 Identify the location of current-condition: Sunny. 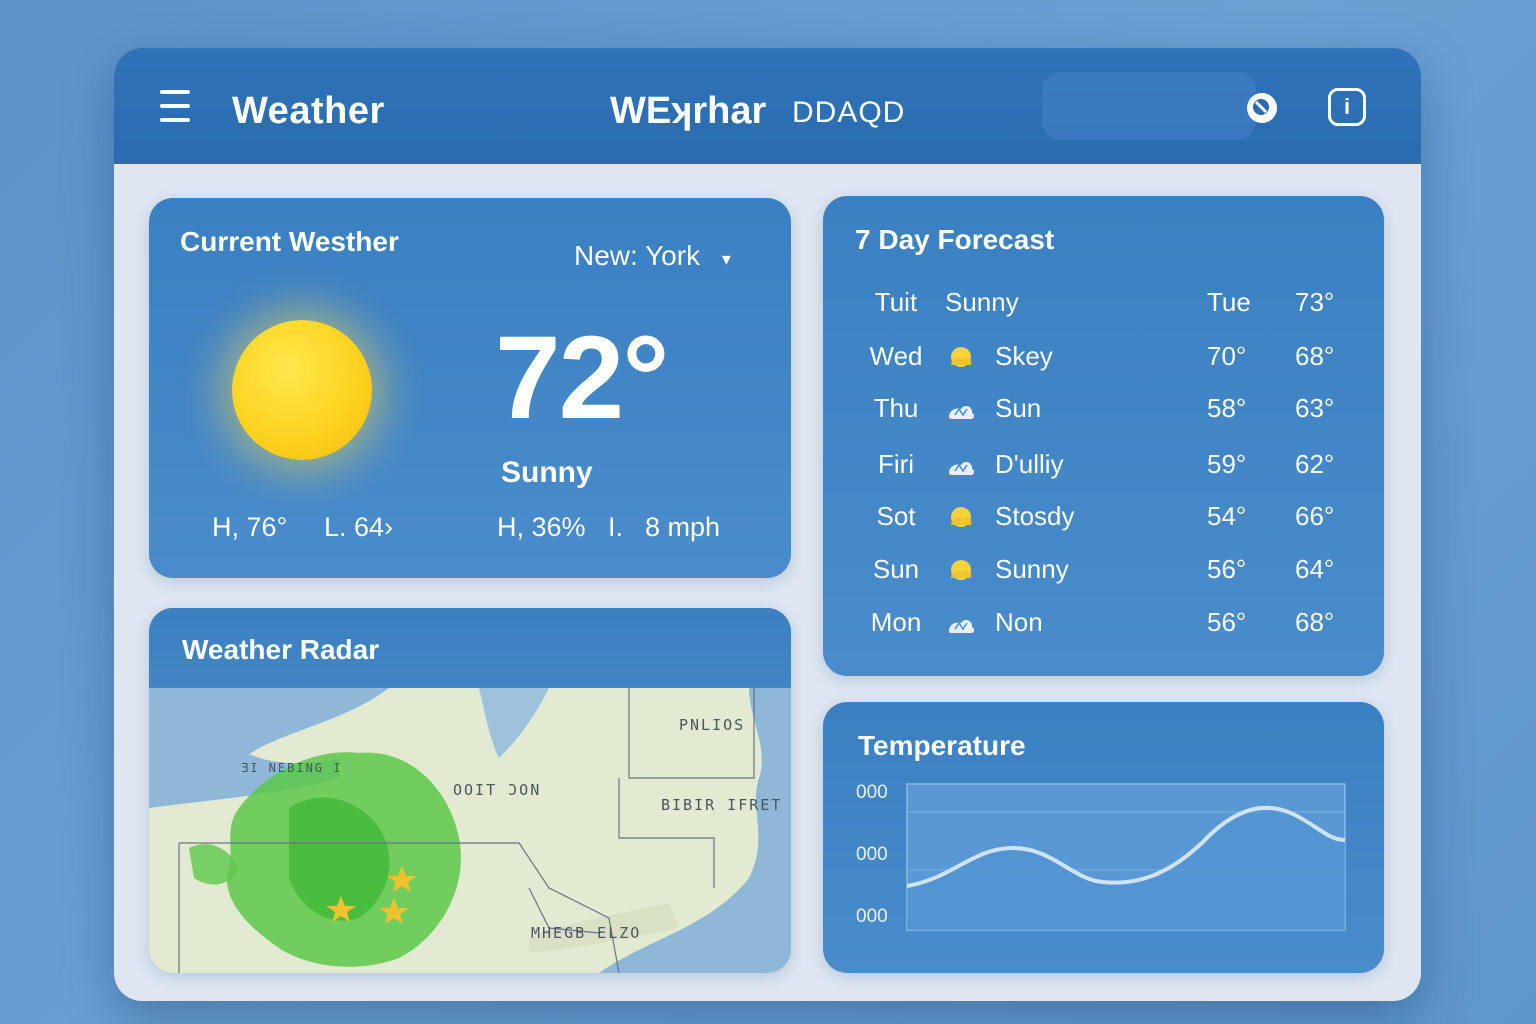
(547, 472).